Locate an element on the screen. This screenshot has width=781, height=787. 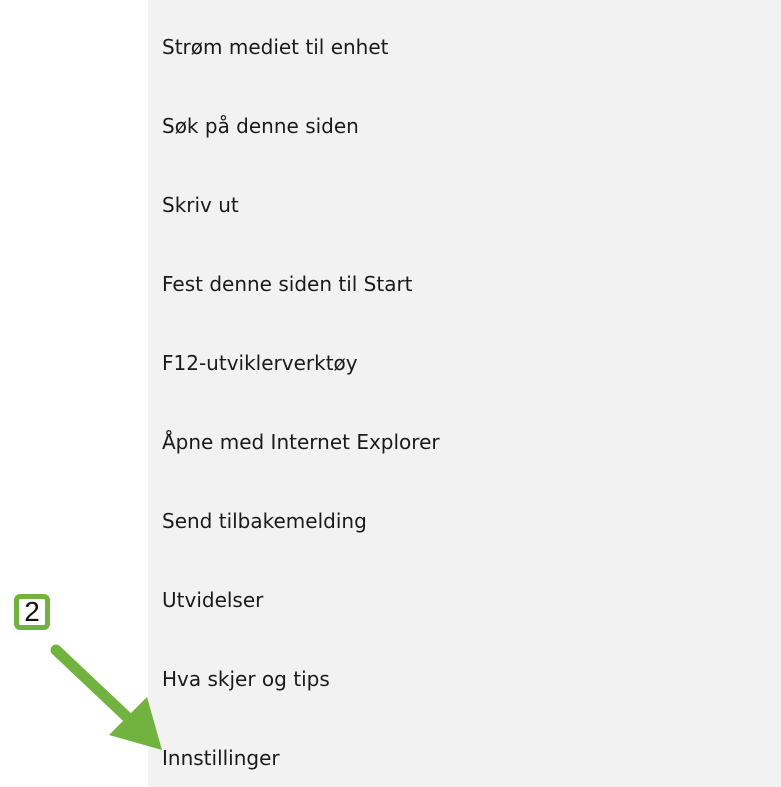
menu-item-cast-media: Strøm mediet til enhet is located at coordinates (275, 47).